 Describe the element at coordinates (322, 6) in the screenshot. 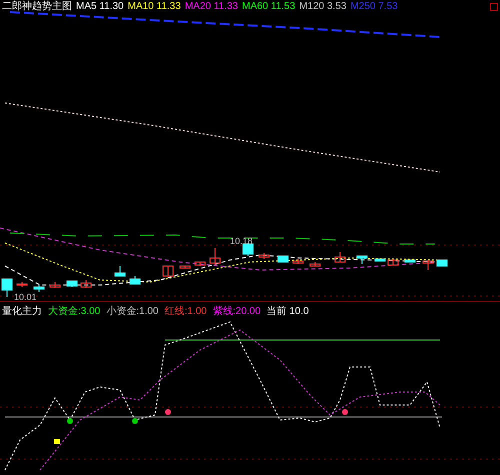

I see `legend-label: M120 3.53` at that location.